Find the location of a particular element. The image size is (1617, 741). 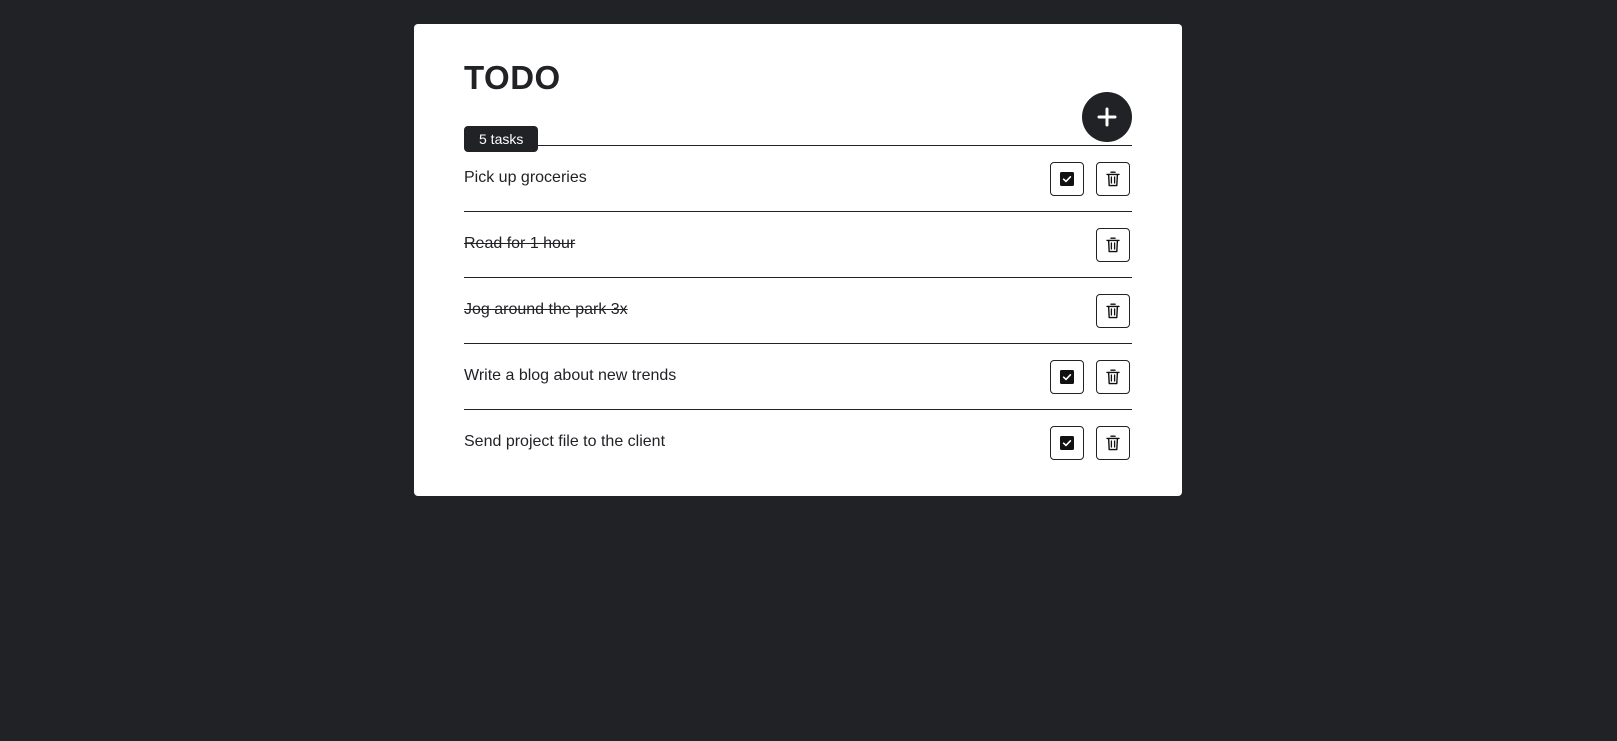

plus-icon is located at coordinates (1107, 117).